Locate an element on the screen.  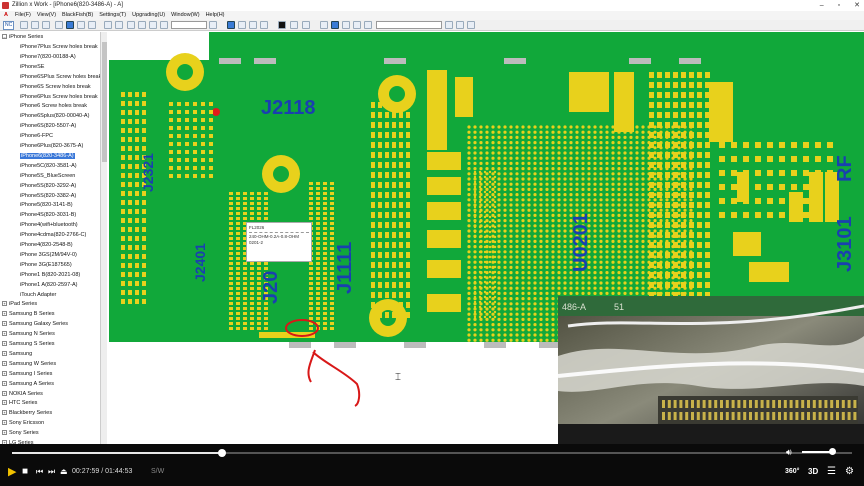
tree-item: iPhone6SPlus Screw holes break is located at coordinates (60, 77).